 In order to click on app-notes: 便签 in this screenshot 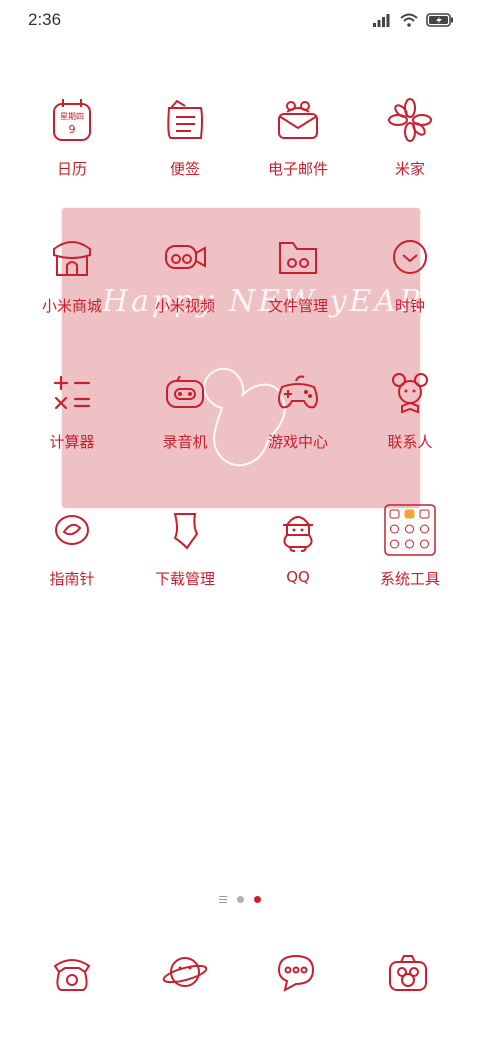, I will do `click(185, 145)`.